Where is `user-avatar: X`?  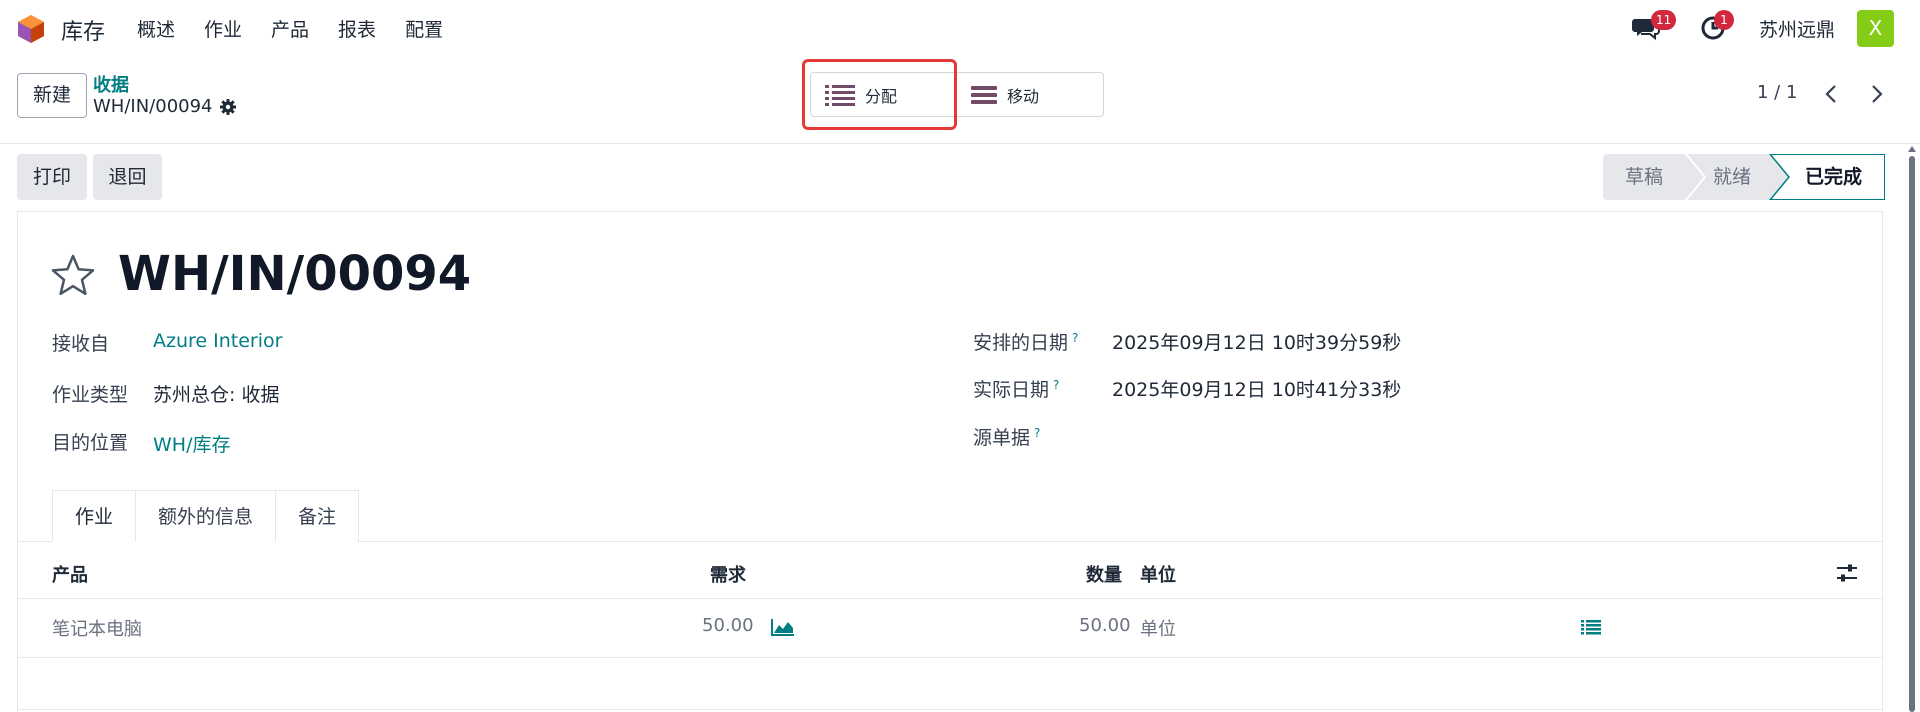
user-avatar: X is located at coordinates (1875, 28).